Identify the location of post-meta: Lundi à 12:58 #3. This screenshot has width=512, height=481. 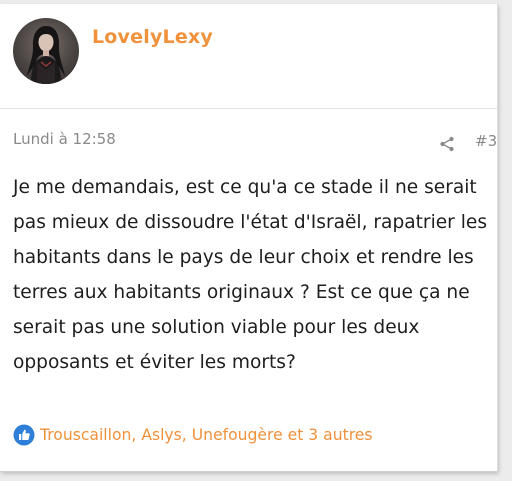
(255, 143).